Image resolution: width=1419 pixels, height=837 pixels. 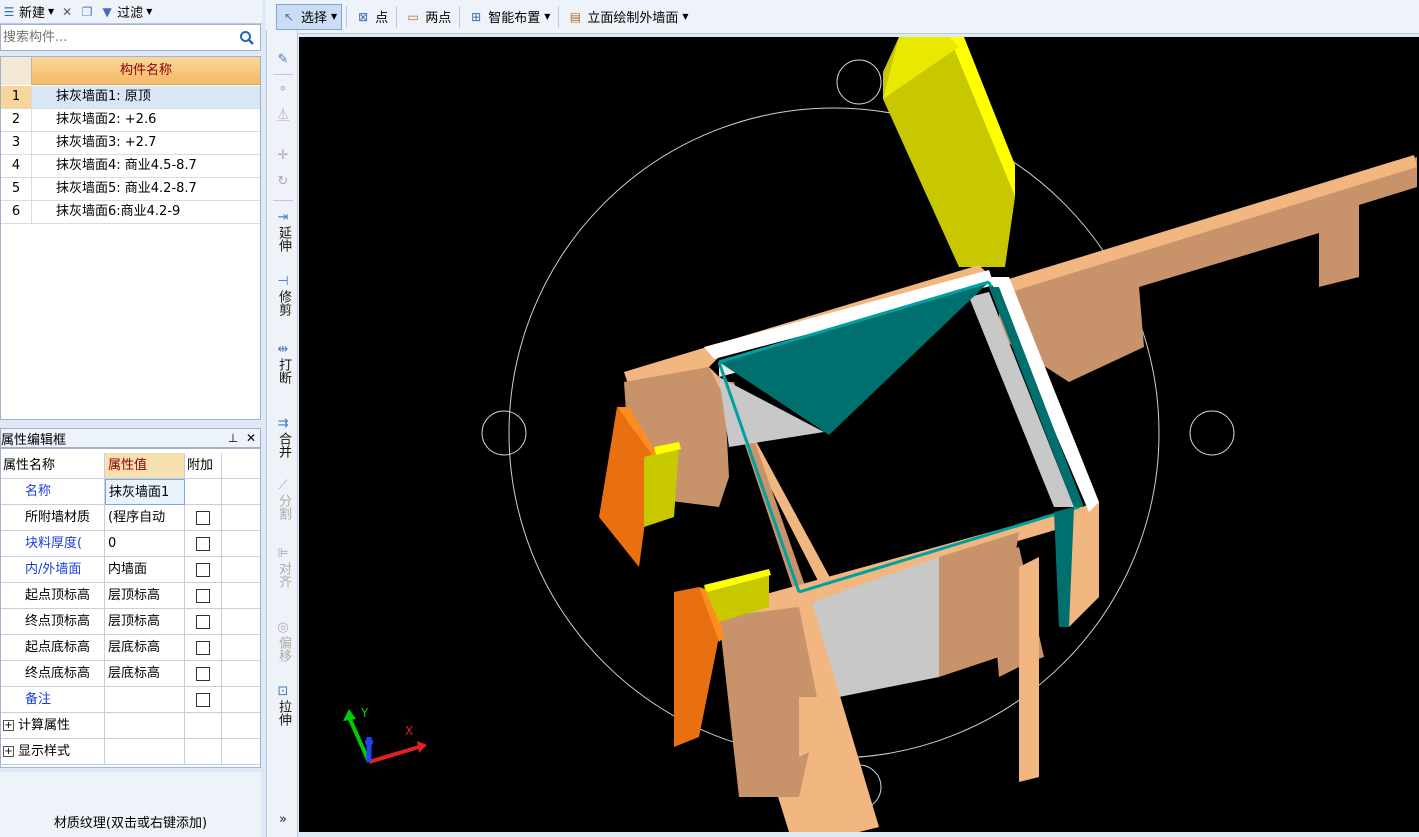 I want to click on more-tools-button: », so click(x=283, y=820).